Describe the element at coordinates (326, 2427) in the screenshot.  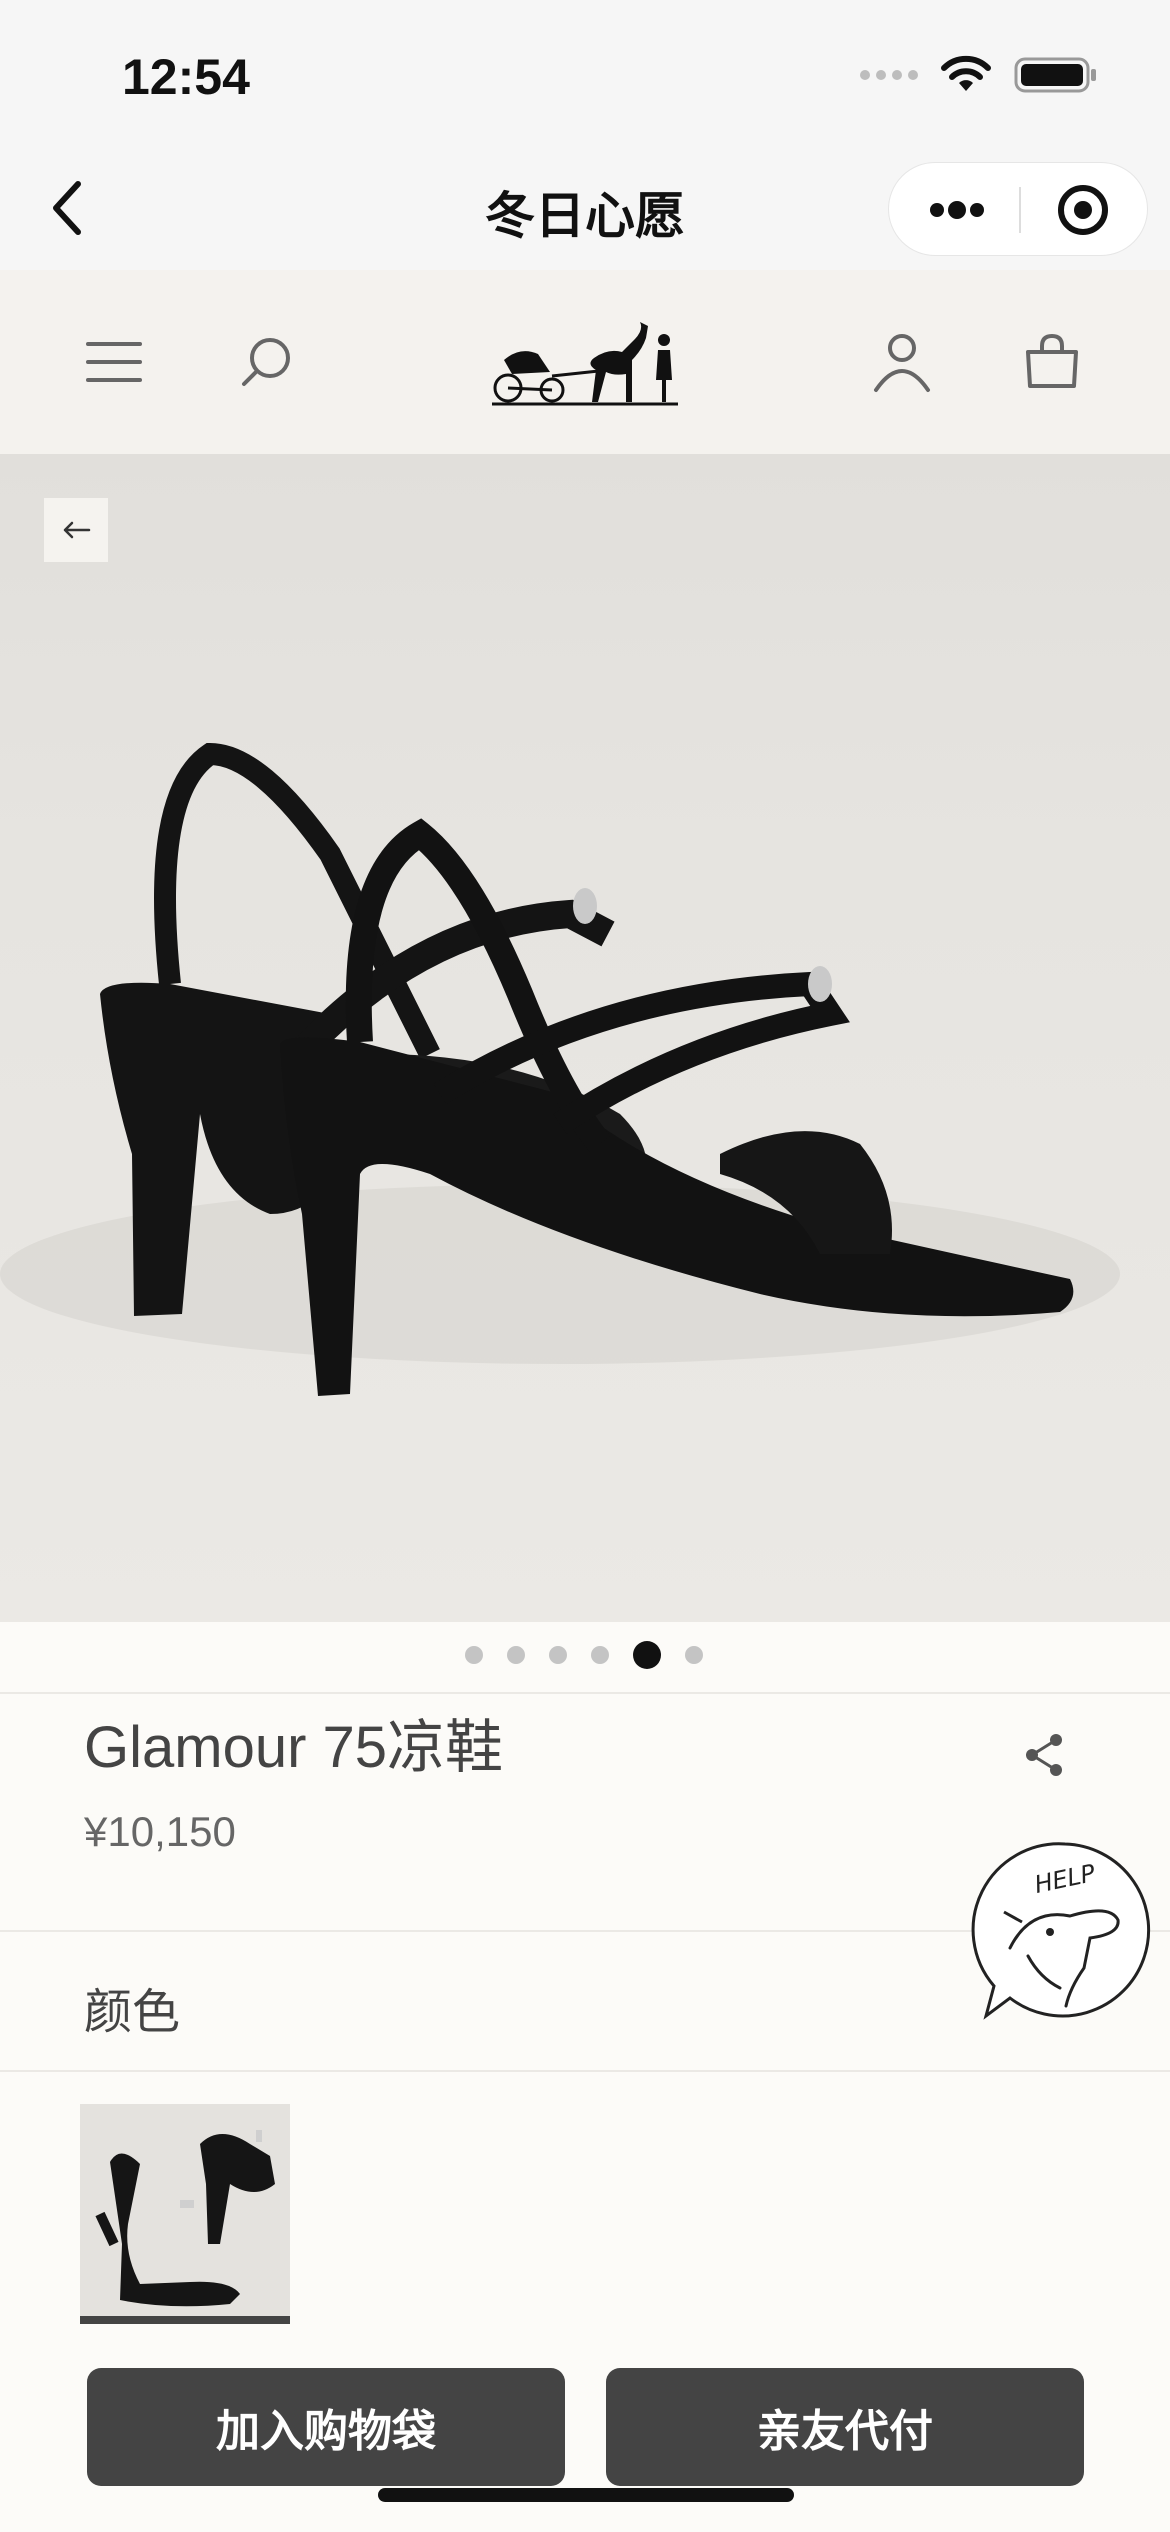
I see `add-to-bag-button: 加入购物袋` at that location.